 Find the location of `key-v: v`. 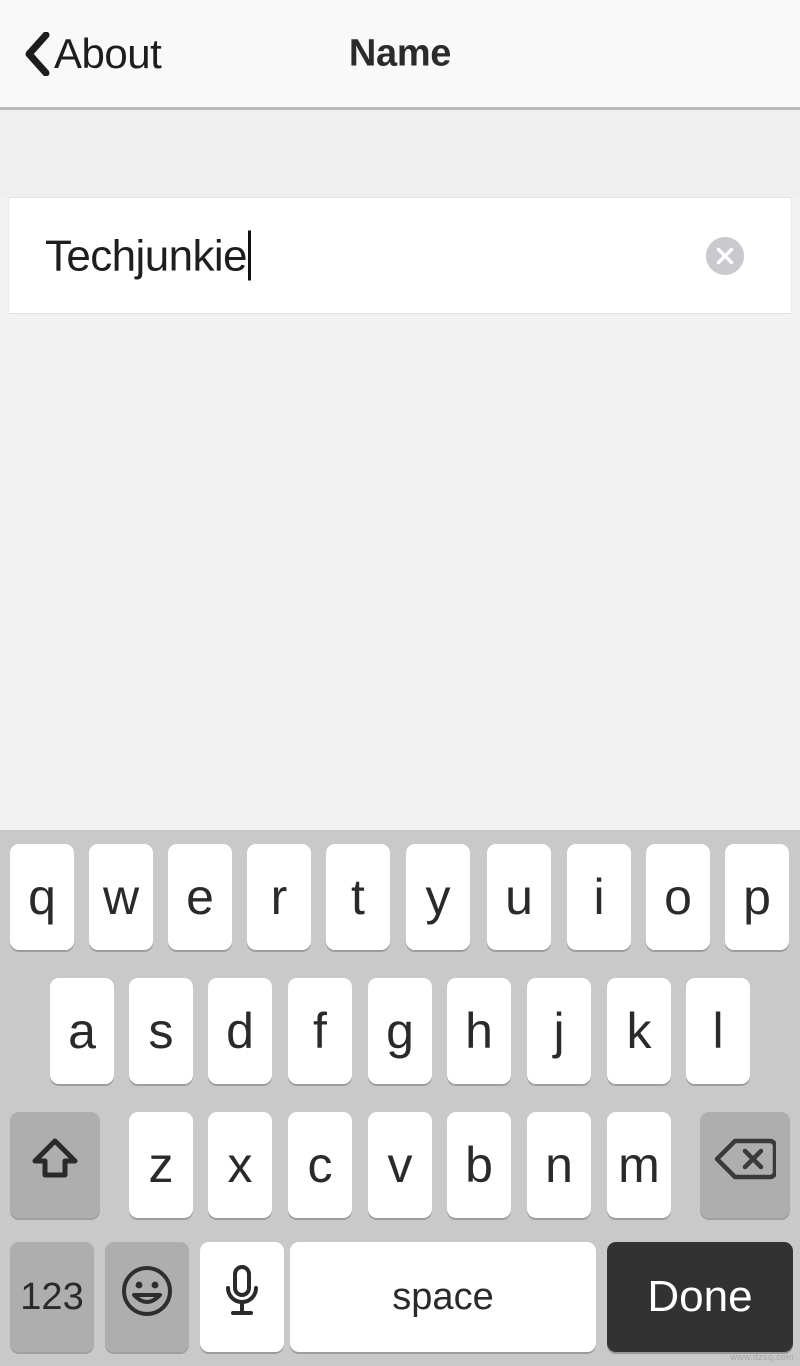

key-v: v is located at coordinates (400, 1165).